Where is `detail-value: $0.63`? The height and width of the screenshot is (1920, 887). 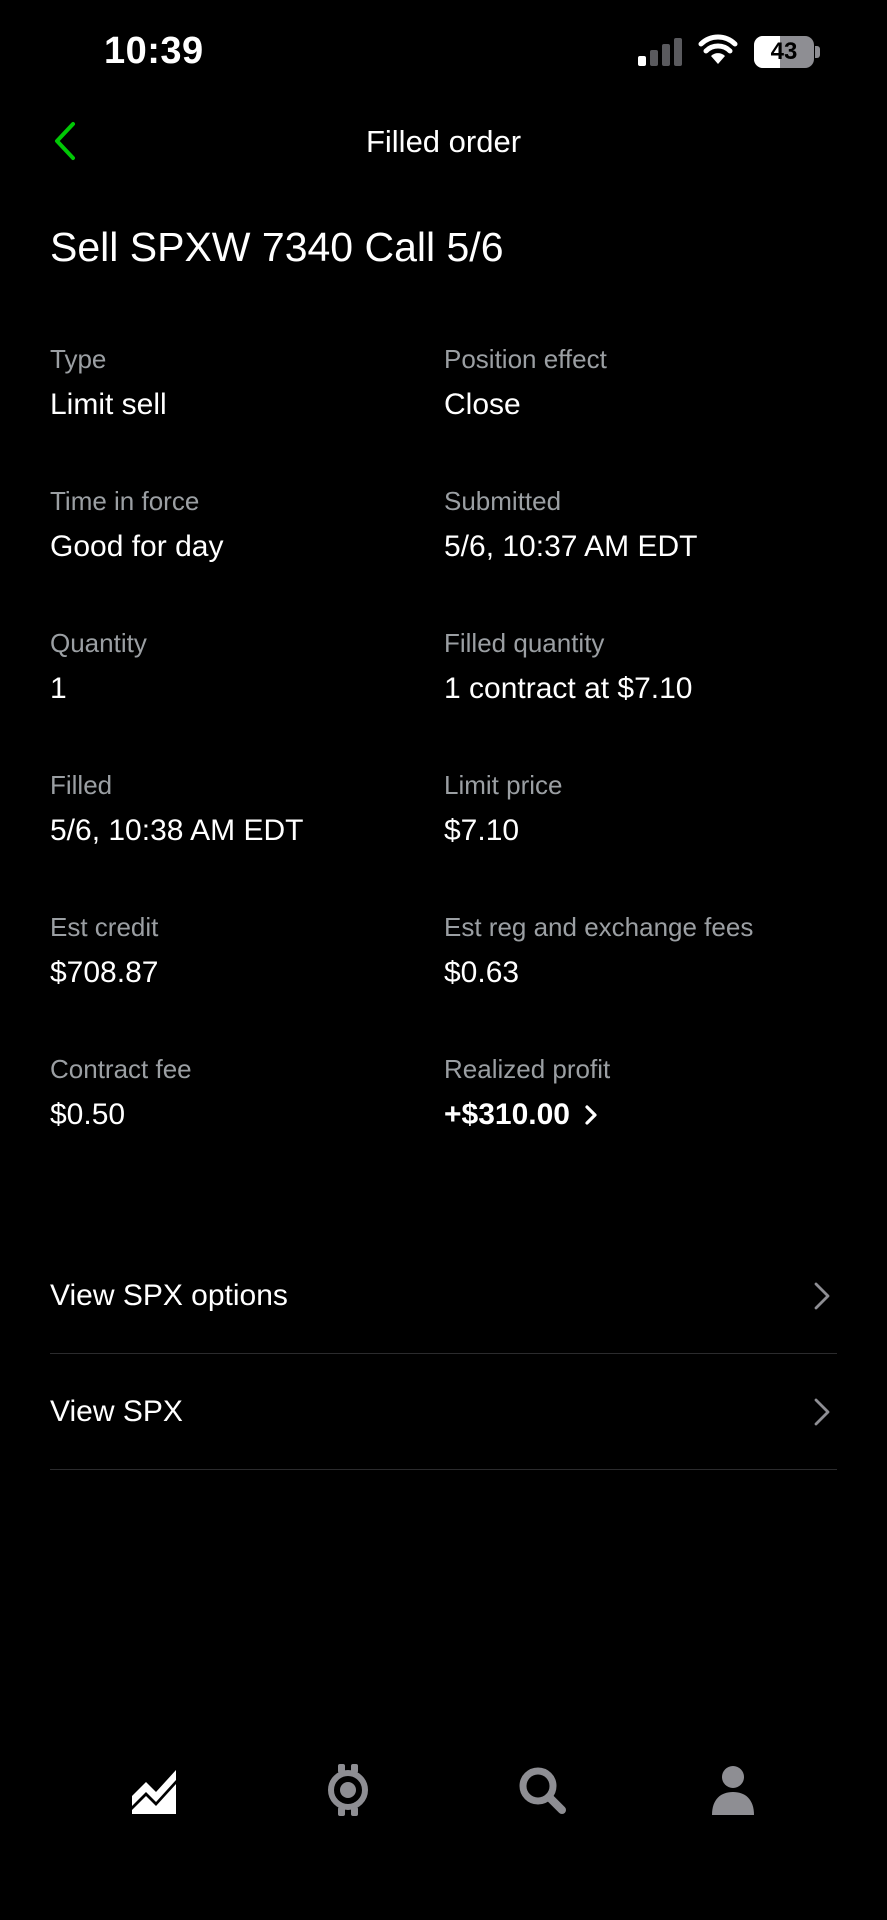 detail-value: $0.63 is located at coordinates (482, 972).